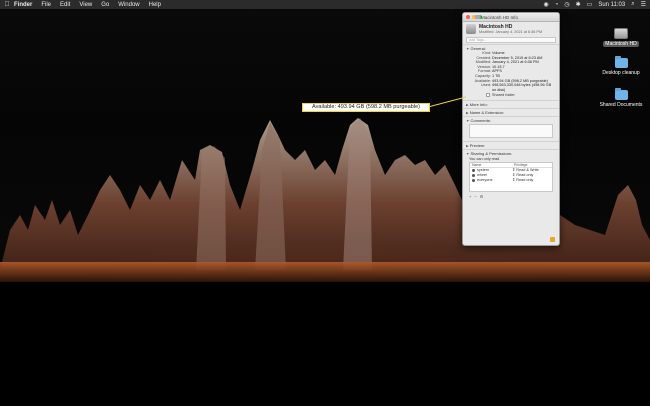 The image size is (650, 406). What do you see at coordinates (482, 196) in the screenshot?
I see `action-menu-icon: ⚙` at bounding box center [482, 196].